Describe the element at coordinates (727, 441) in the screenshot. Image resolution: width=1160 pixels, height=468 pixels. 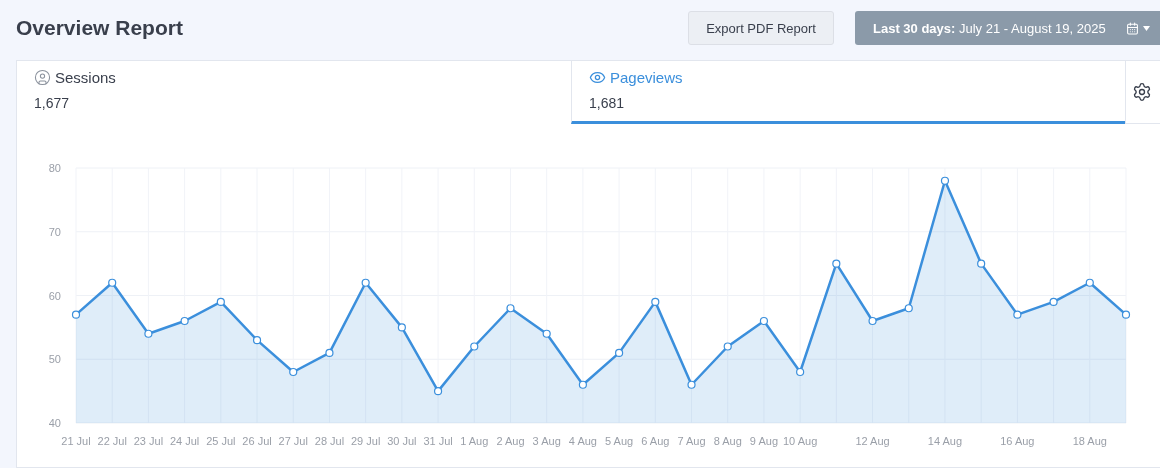
I see `axis-label: 8 Aug` at that location.